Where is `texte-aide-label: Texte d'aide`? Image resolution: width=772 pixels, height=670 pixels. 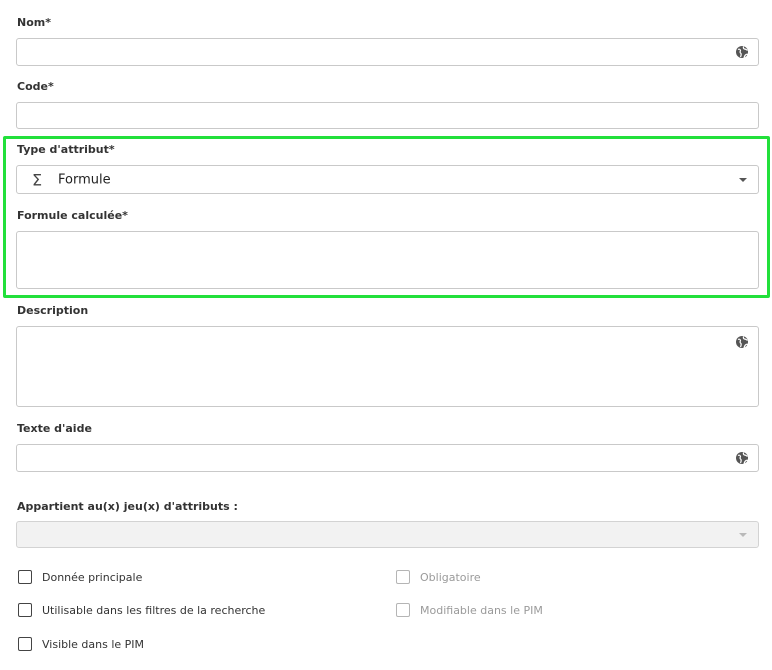
texte-aide-label: Texte d'aide is located at coordinates (54, 428).